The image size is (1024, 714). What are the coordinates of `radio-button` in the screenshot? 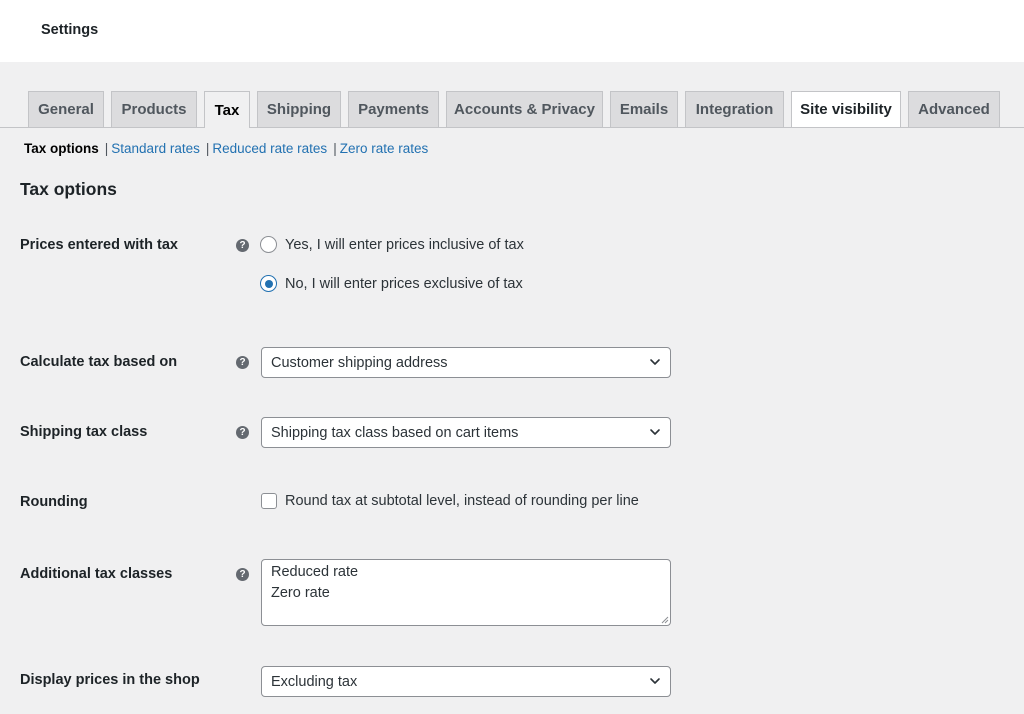 It's located at (268, 244).